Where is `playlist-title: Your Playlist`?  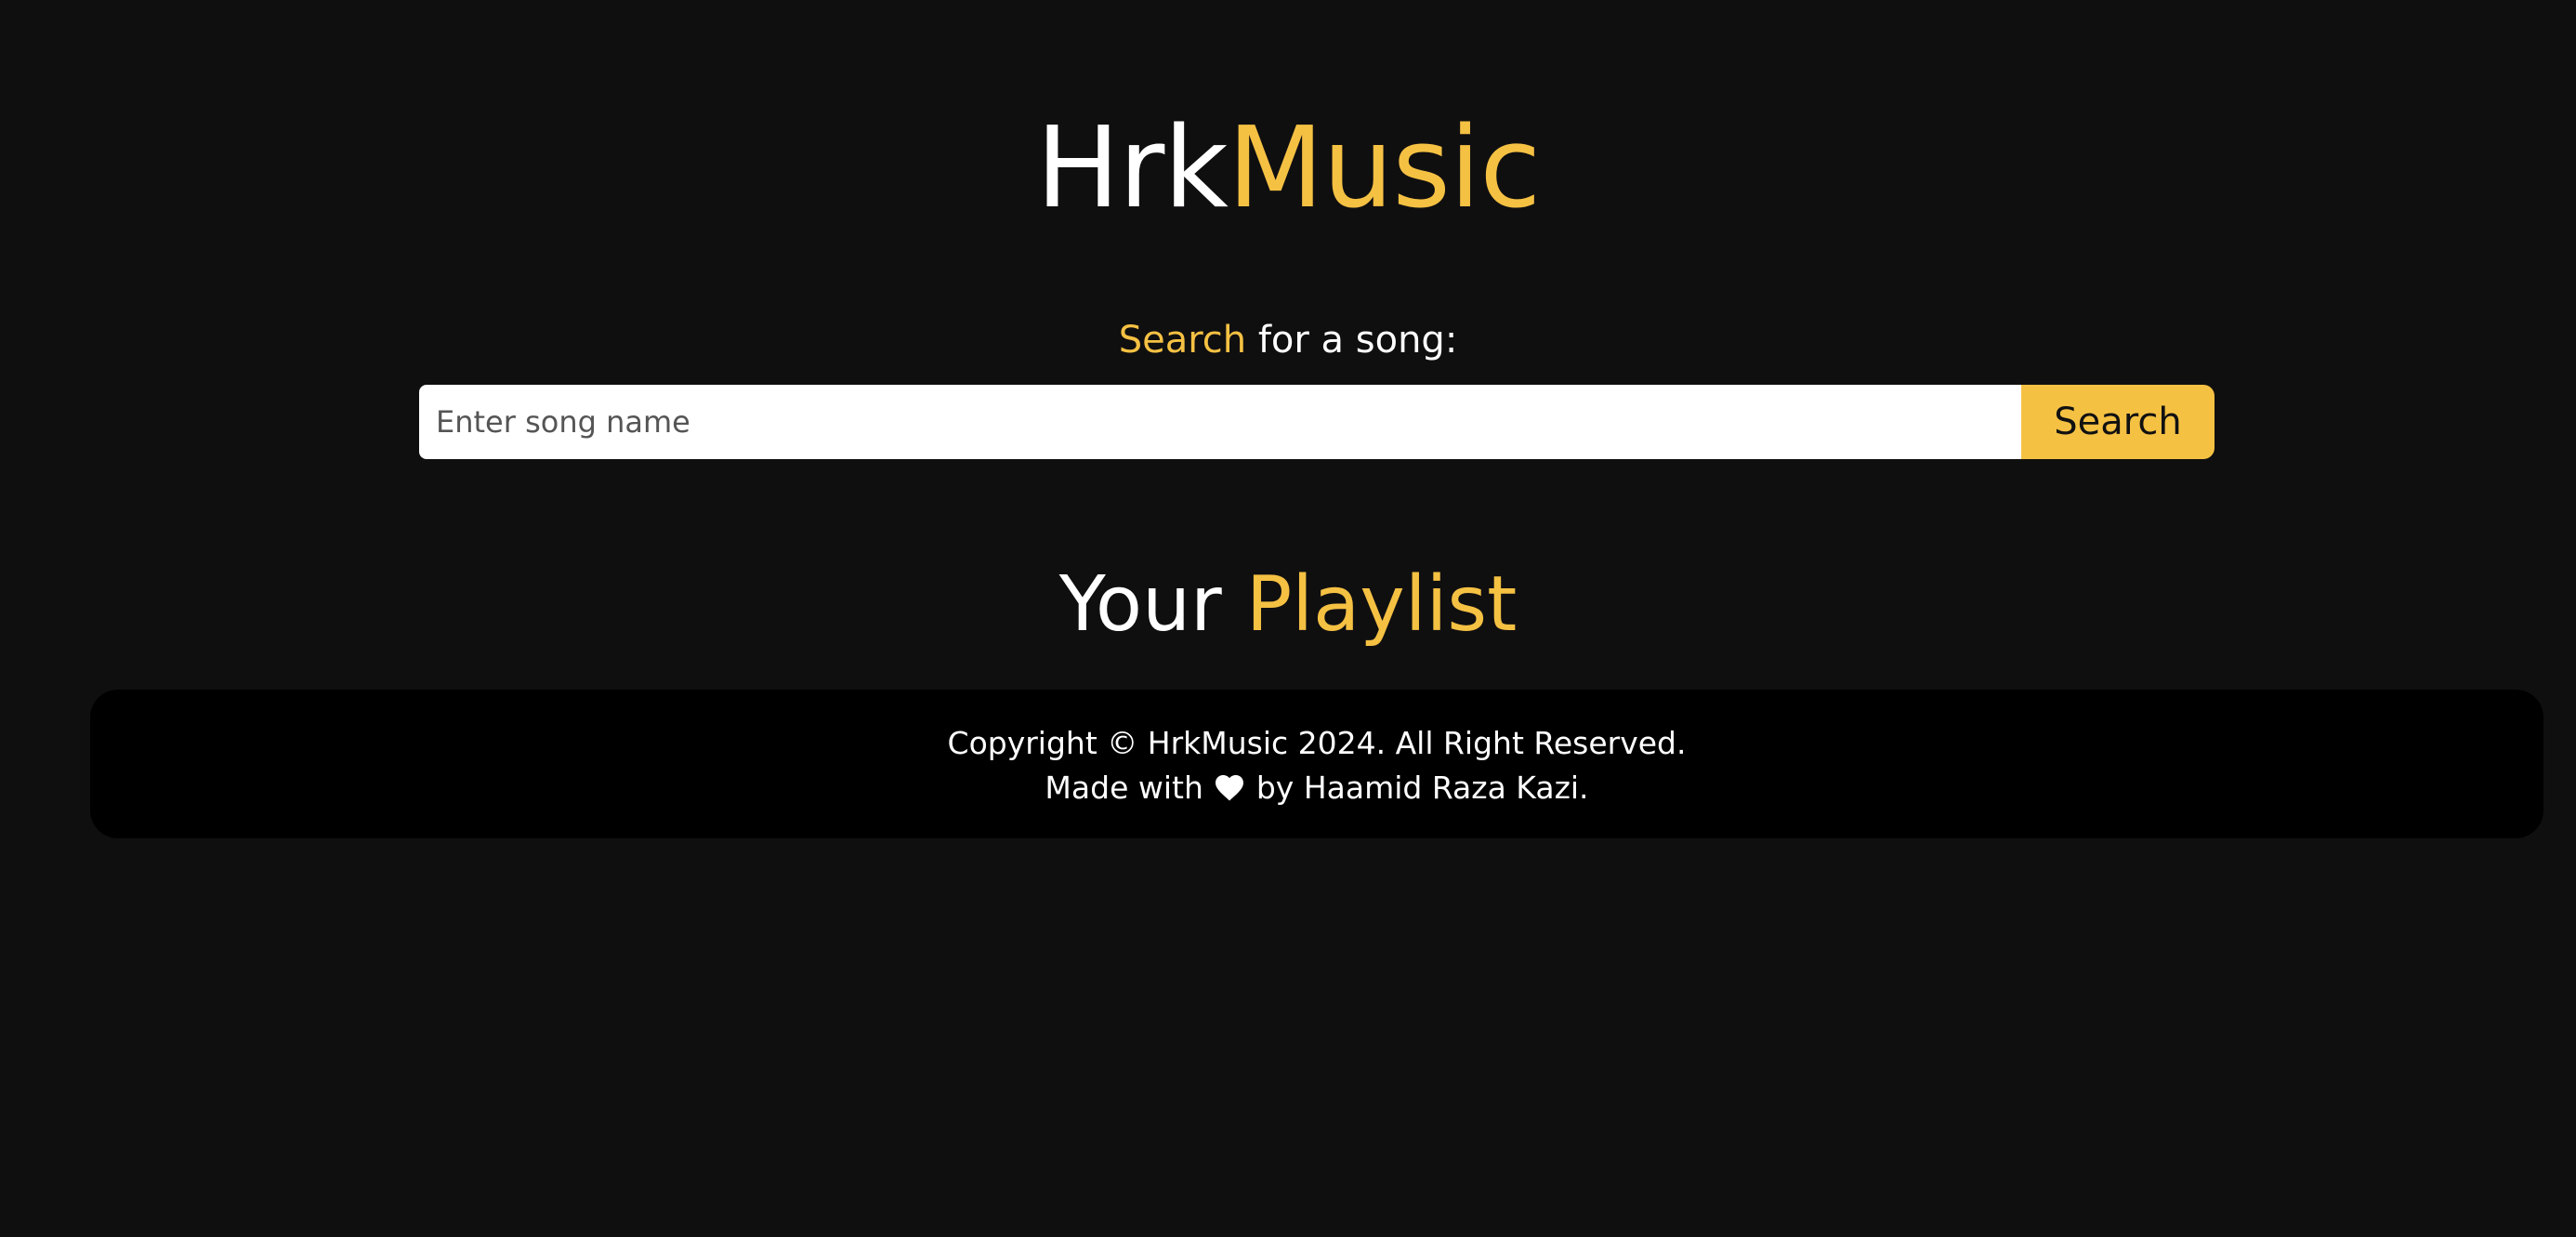
playlist-title: Your Playlist is located at coordinates (1288, 605).